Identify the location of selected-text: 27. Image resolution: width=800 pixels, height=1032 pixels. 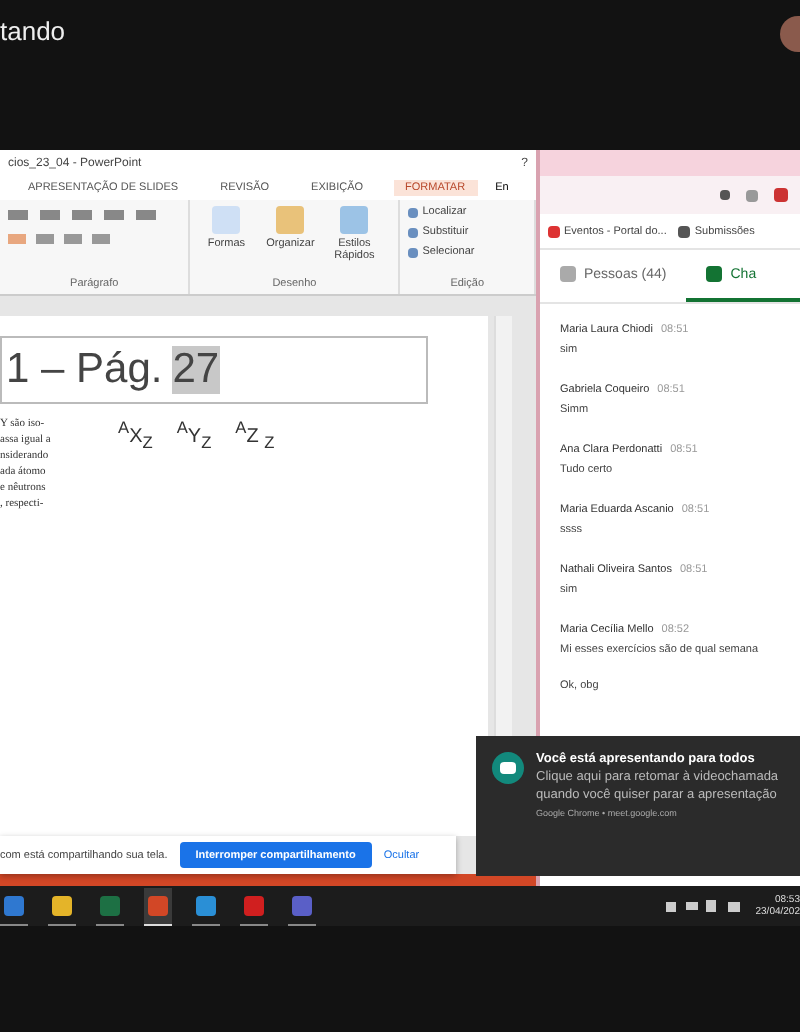
(196, 370).